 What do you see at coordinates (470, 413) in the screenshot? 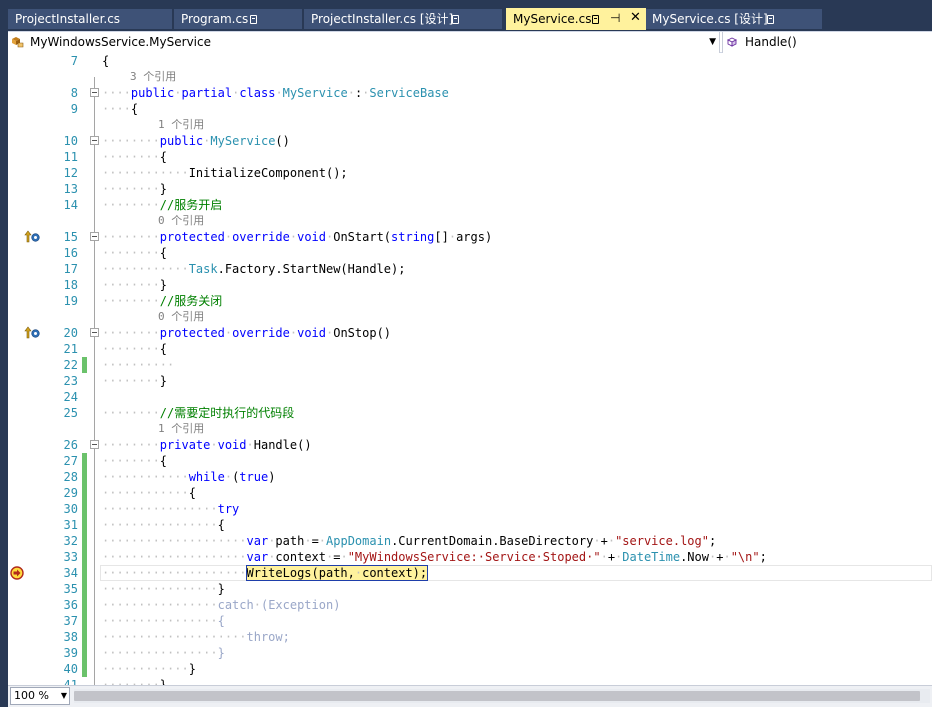
I see `code-line: 25 ········//需要定时执行的代码段` at bounding box center [470, 413].